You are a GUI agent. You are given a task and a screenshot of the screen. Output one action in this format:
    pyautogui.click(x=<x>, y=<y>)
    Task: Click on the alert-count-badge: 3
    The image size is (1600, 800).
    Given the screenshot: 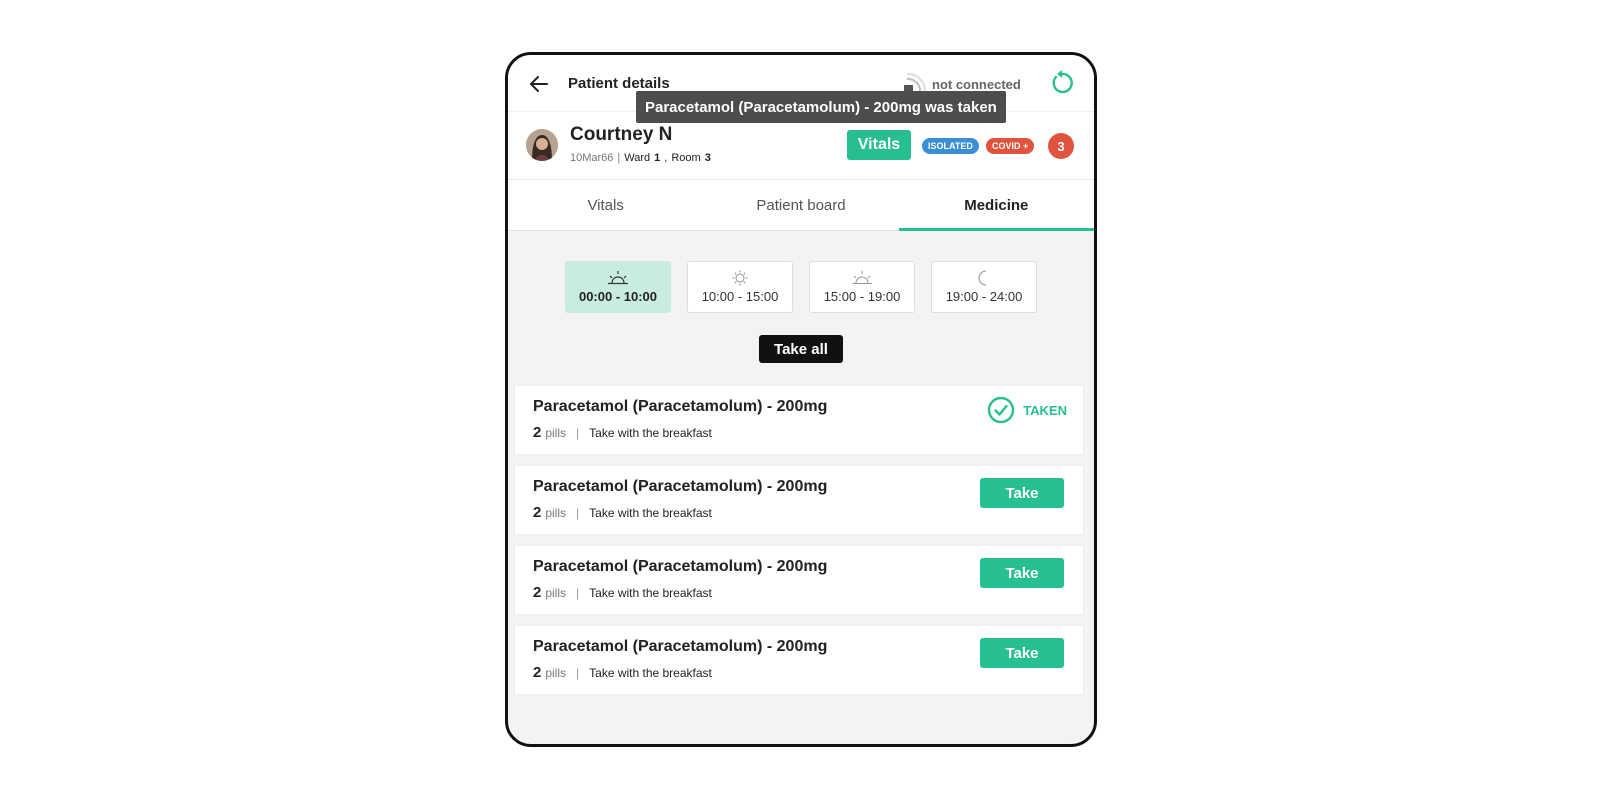 What is the action you would take?
    pyautogui.click(x=1061, y=146)
    